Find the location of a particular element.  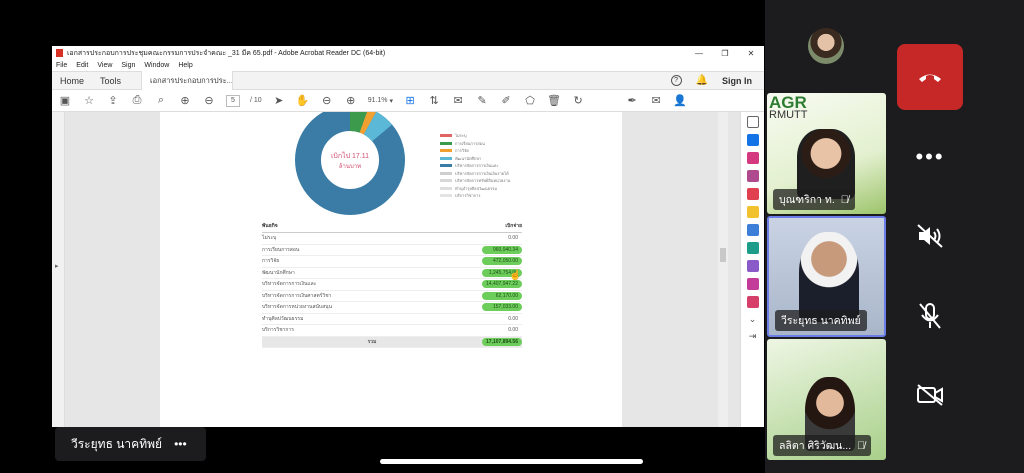

close-icon: ✕ is located at coordinates (751, 53).